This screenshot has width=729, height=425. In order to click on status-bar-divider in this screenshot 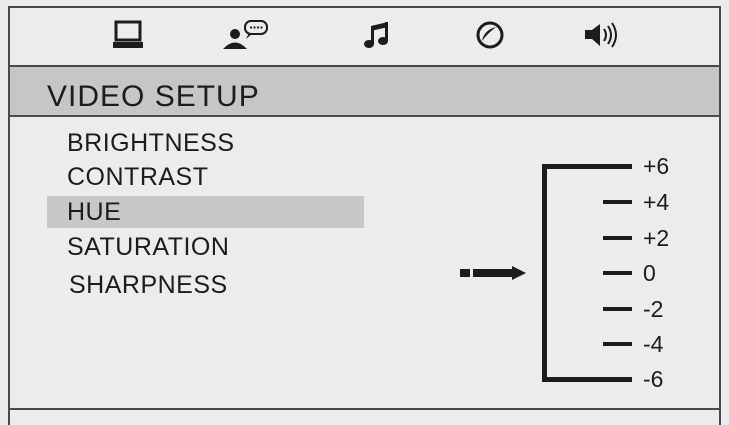, I will do `click(364, 409)`.